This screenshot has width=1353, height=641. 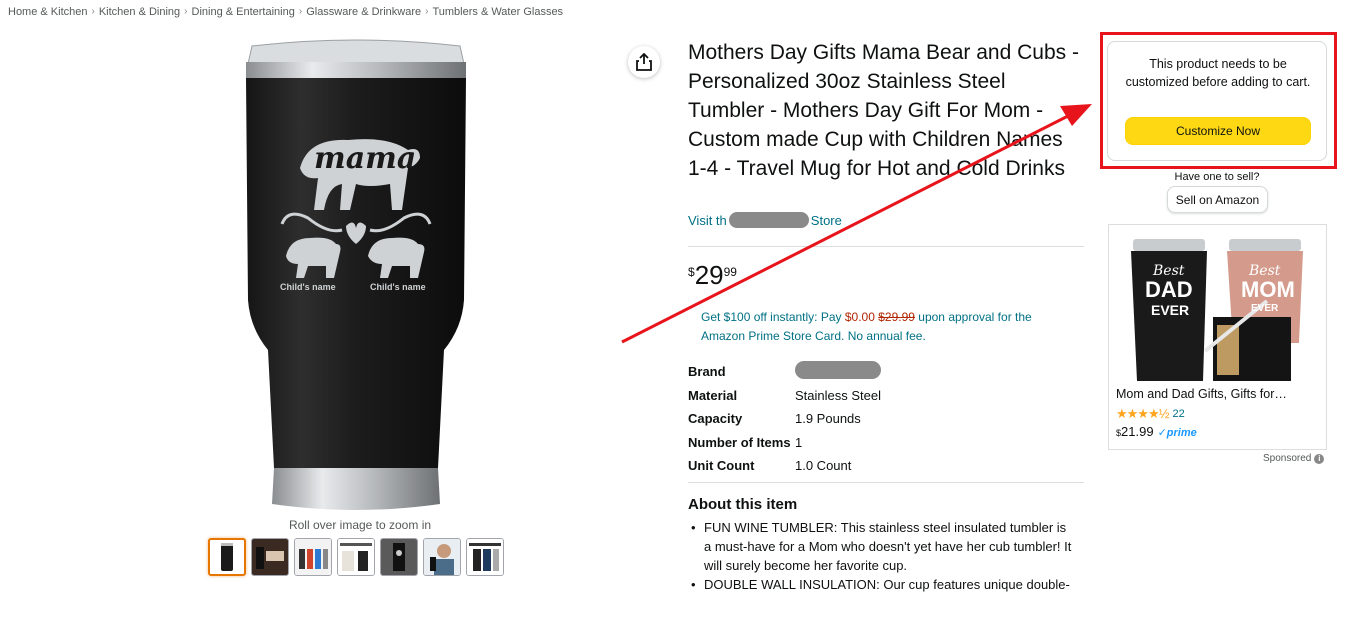 I want to click on prime-badge-icon: ✓prime, so click(x=1177, y=433).